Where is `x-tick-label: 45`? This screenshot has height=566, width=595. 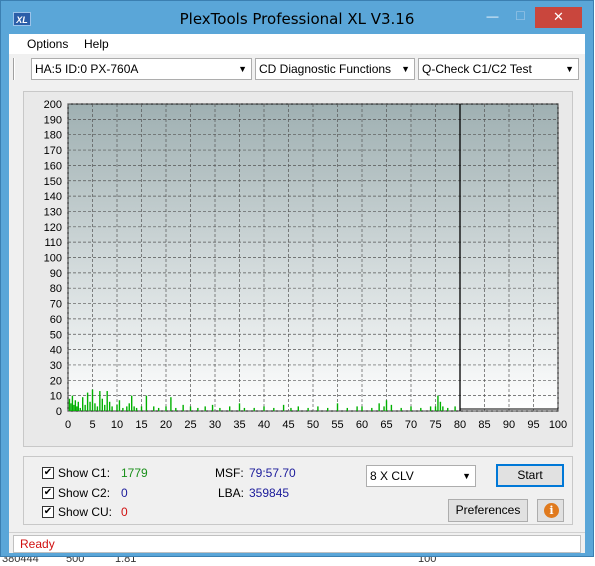
x-tick-label: 45 is located at coordinates (288, 425).